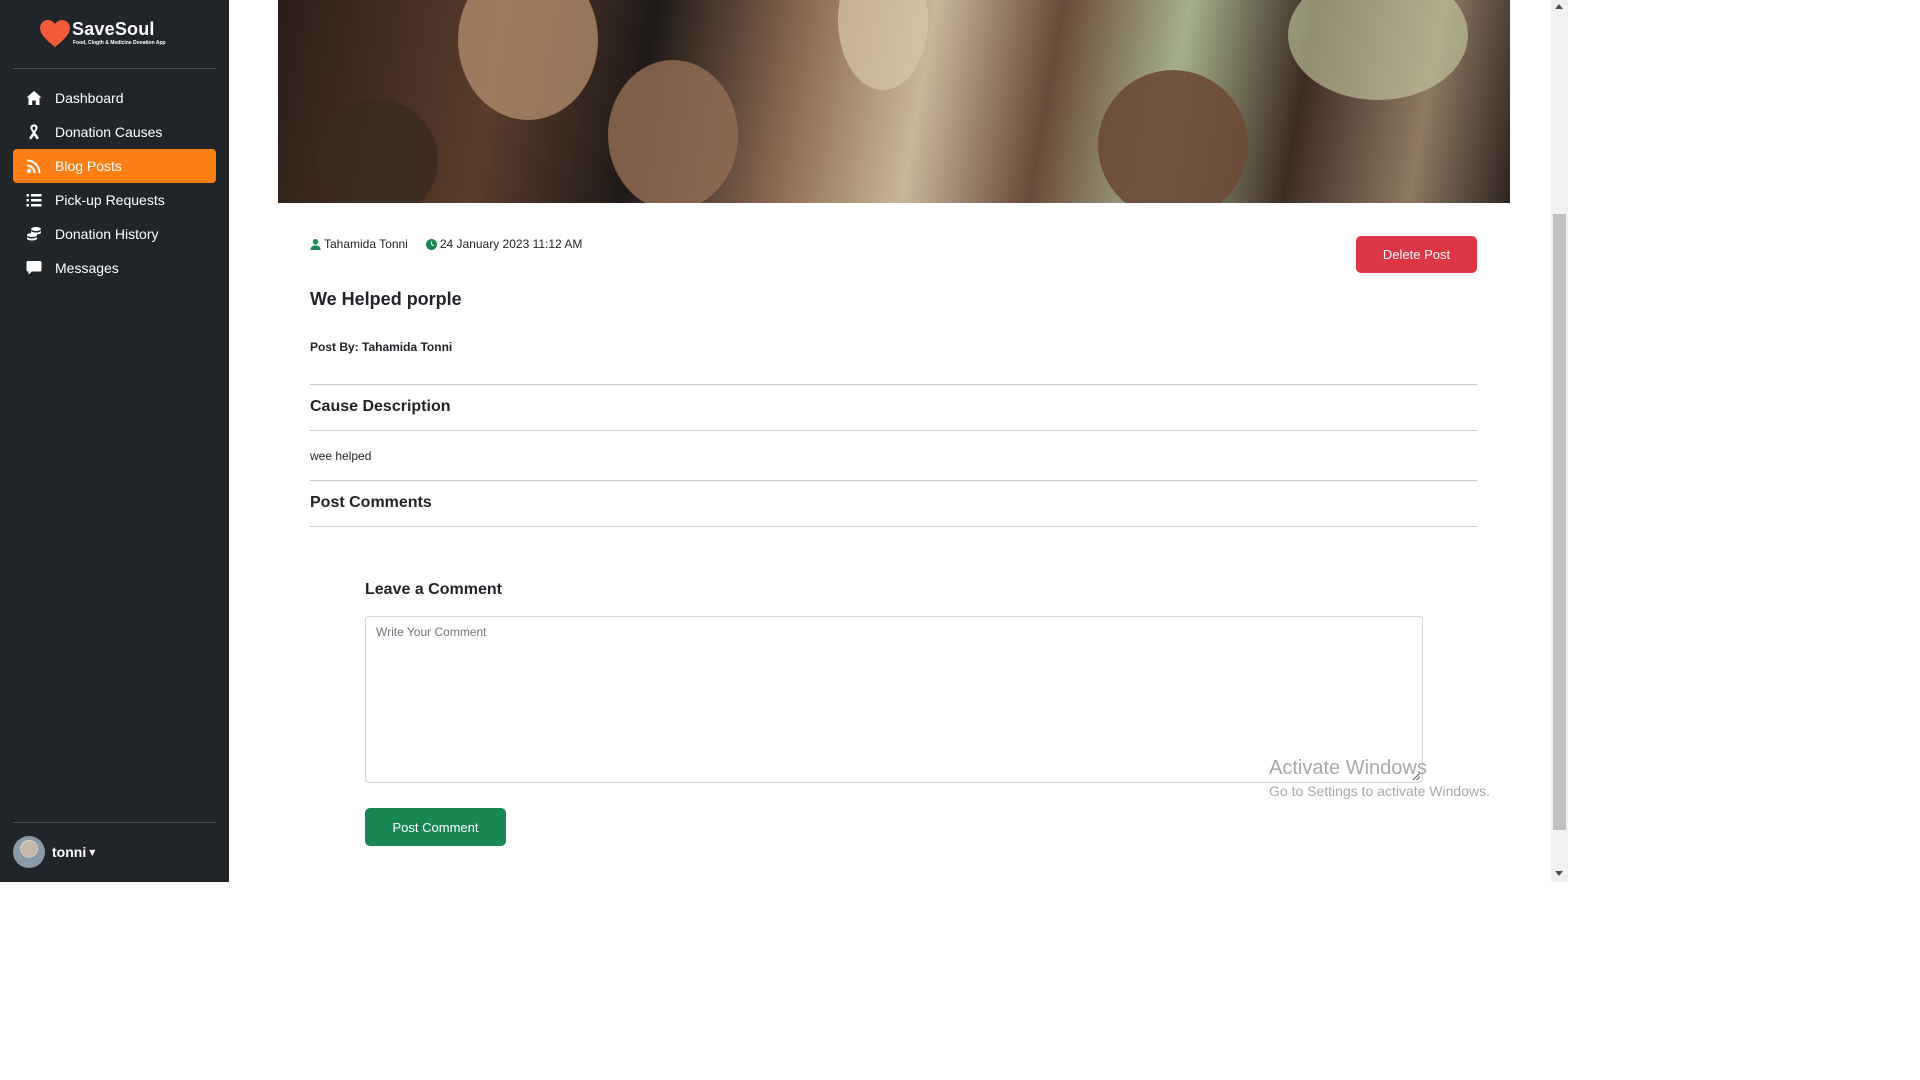 This screenshot has width=1920, height=1080. What do you see at coordinates (1559, 522) in the screenshot?
I see `scrollbar-thumb` at bounding box center [1559, 522].